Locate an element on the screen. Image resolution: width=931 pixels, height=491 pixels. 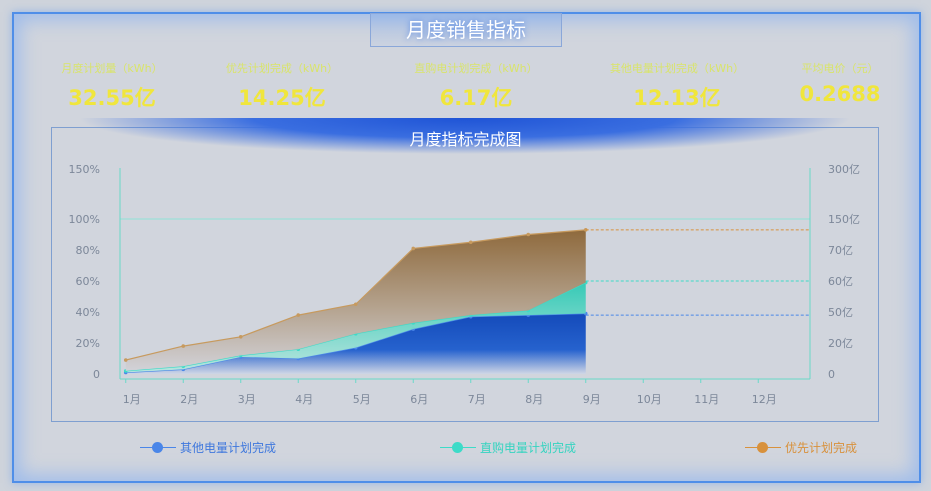
x-tick-label: 11月 is located at coordinates (706, 399).